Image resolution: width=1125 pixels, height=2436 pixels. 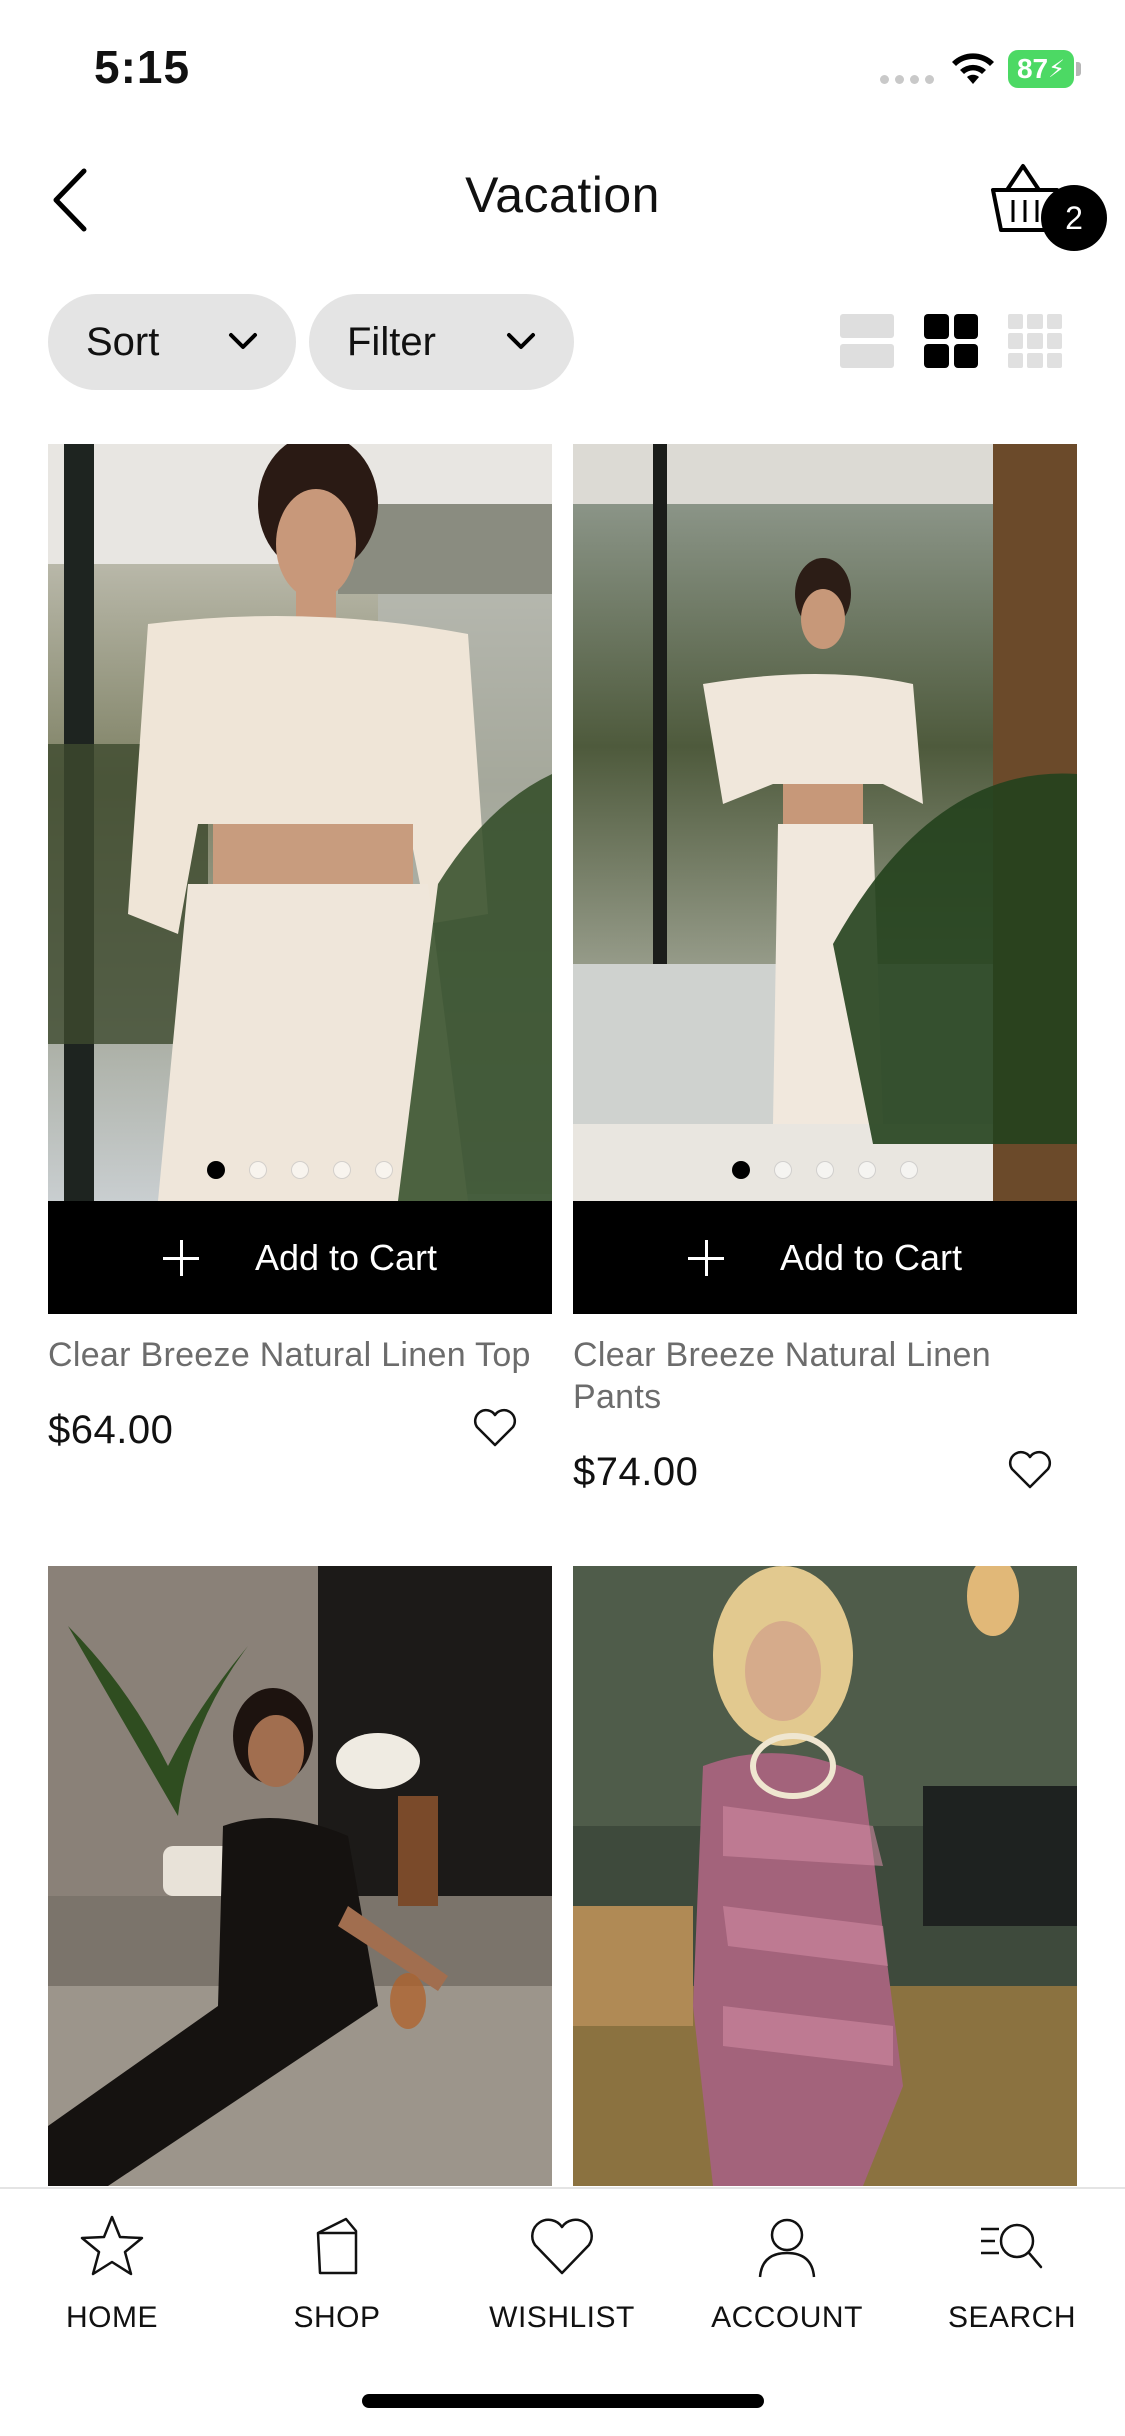 What do you see at coordinates (391, 341) in the screenshot?
I see `filter-label: Filter` at bounding box center [391, 341].